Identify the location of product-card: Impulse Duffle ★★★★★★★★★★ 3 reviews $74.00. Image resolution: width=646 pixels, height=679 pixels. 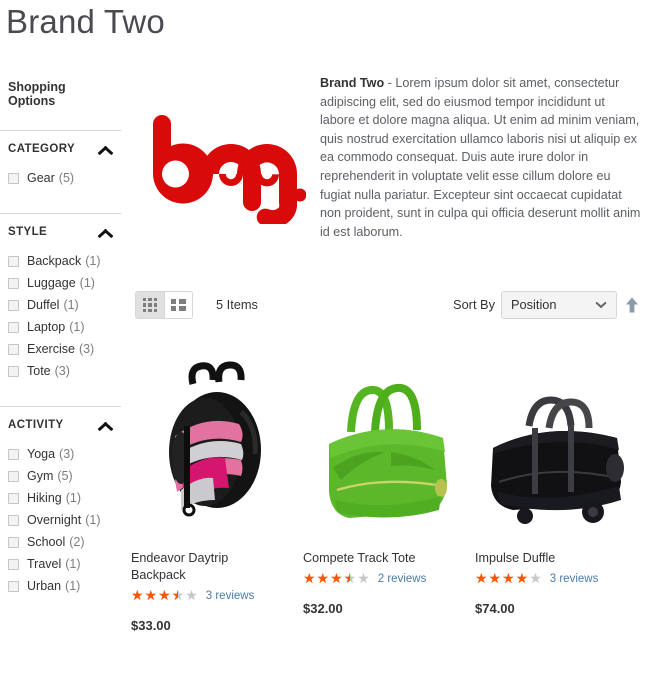
(560, 486).